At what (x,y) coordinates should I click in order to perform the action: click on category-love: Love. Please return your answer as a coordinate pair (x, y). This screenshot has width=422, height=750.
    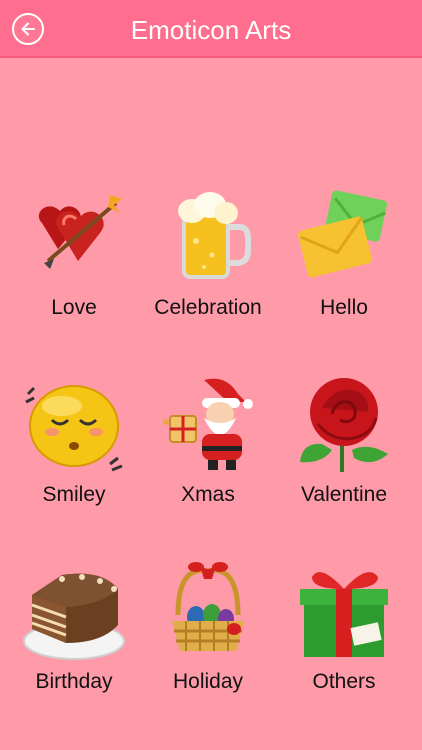
    Looking at the image, I should click on (74, 270).